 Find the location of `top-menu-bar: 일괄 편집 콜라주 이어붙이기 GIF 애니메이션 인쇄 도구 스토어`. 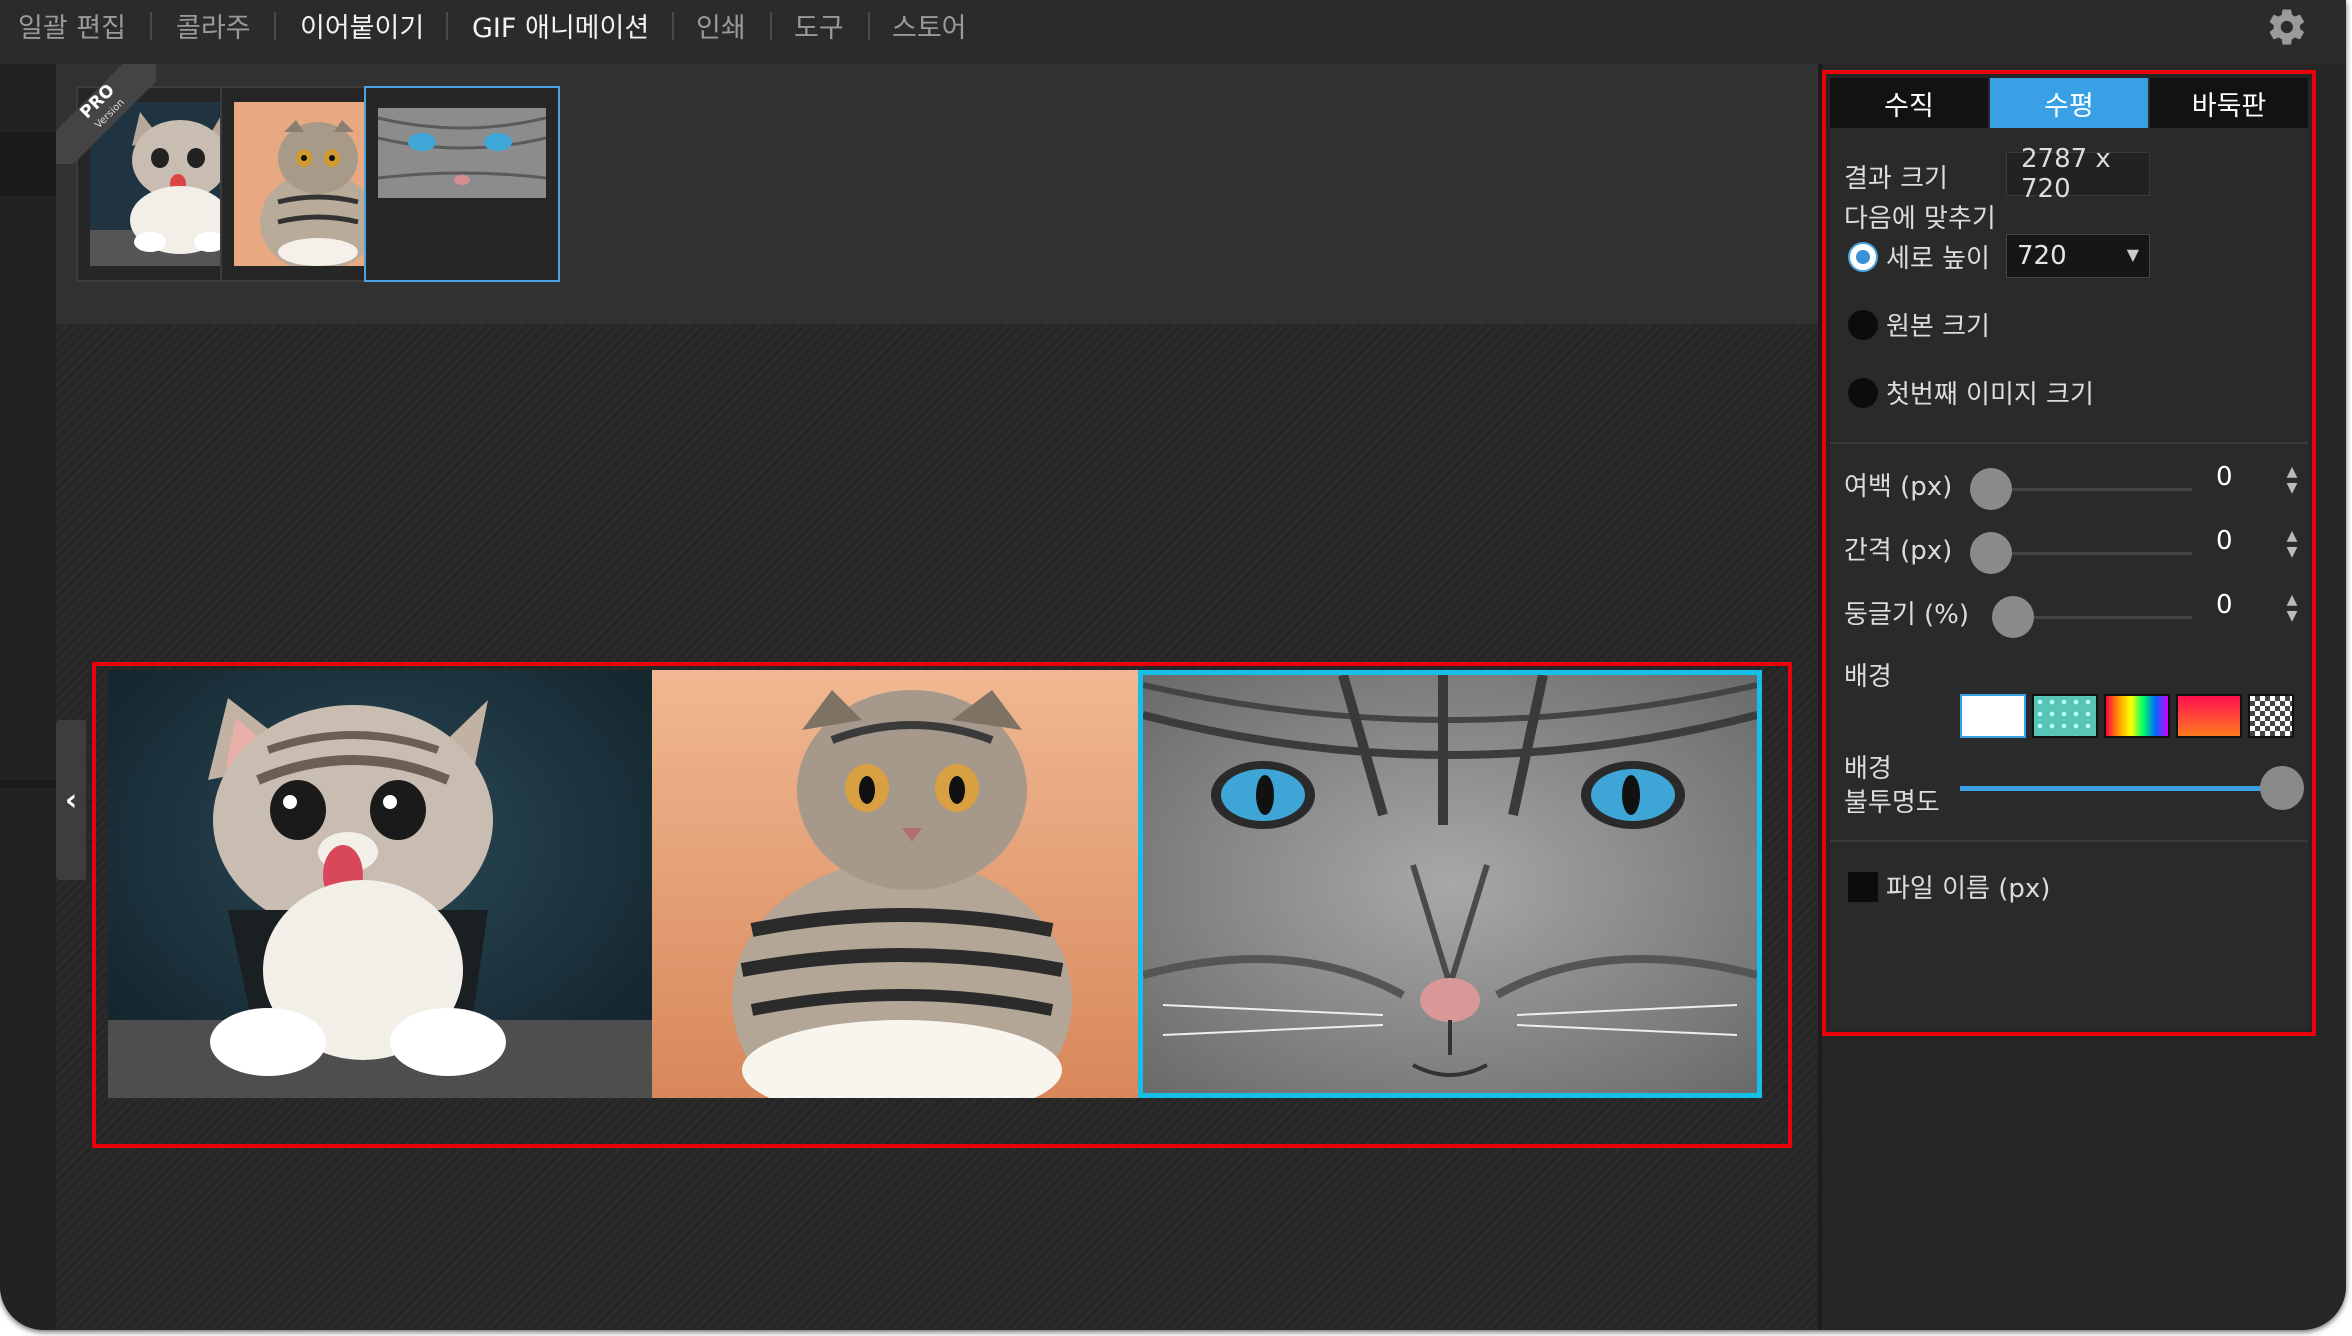

top-menu-bar: 일괄 편집 콜라주 이어붙이기 GIF 애니메이션 인쇄 도구 스토어 is located at coordinates (1173, 26).